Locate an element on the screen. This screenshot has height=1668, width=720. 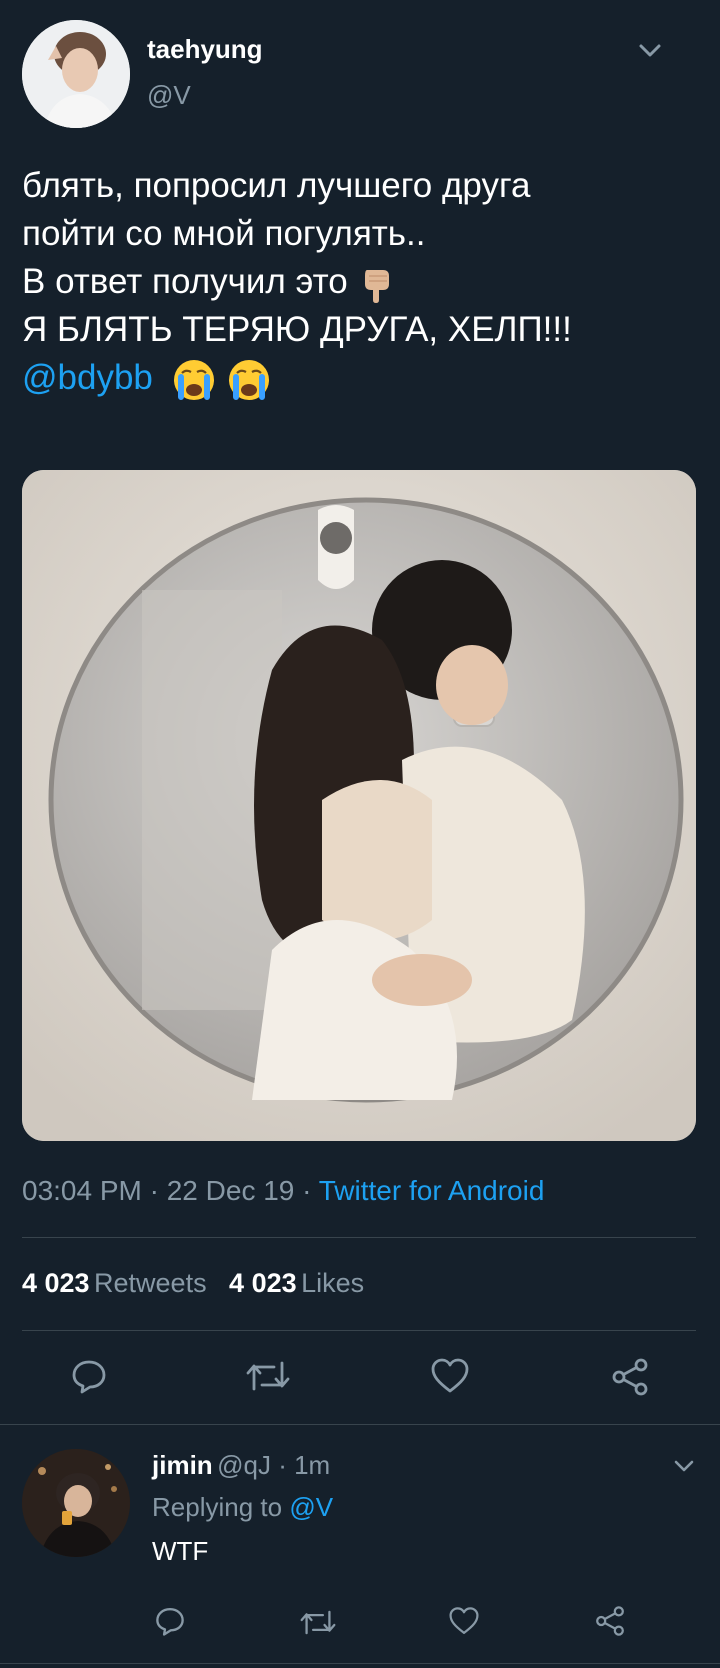
reply-reply-button is located at coordinates (170, 1621).